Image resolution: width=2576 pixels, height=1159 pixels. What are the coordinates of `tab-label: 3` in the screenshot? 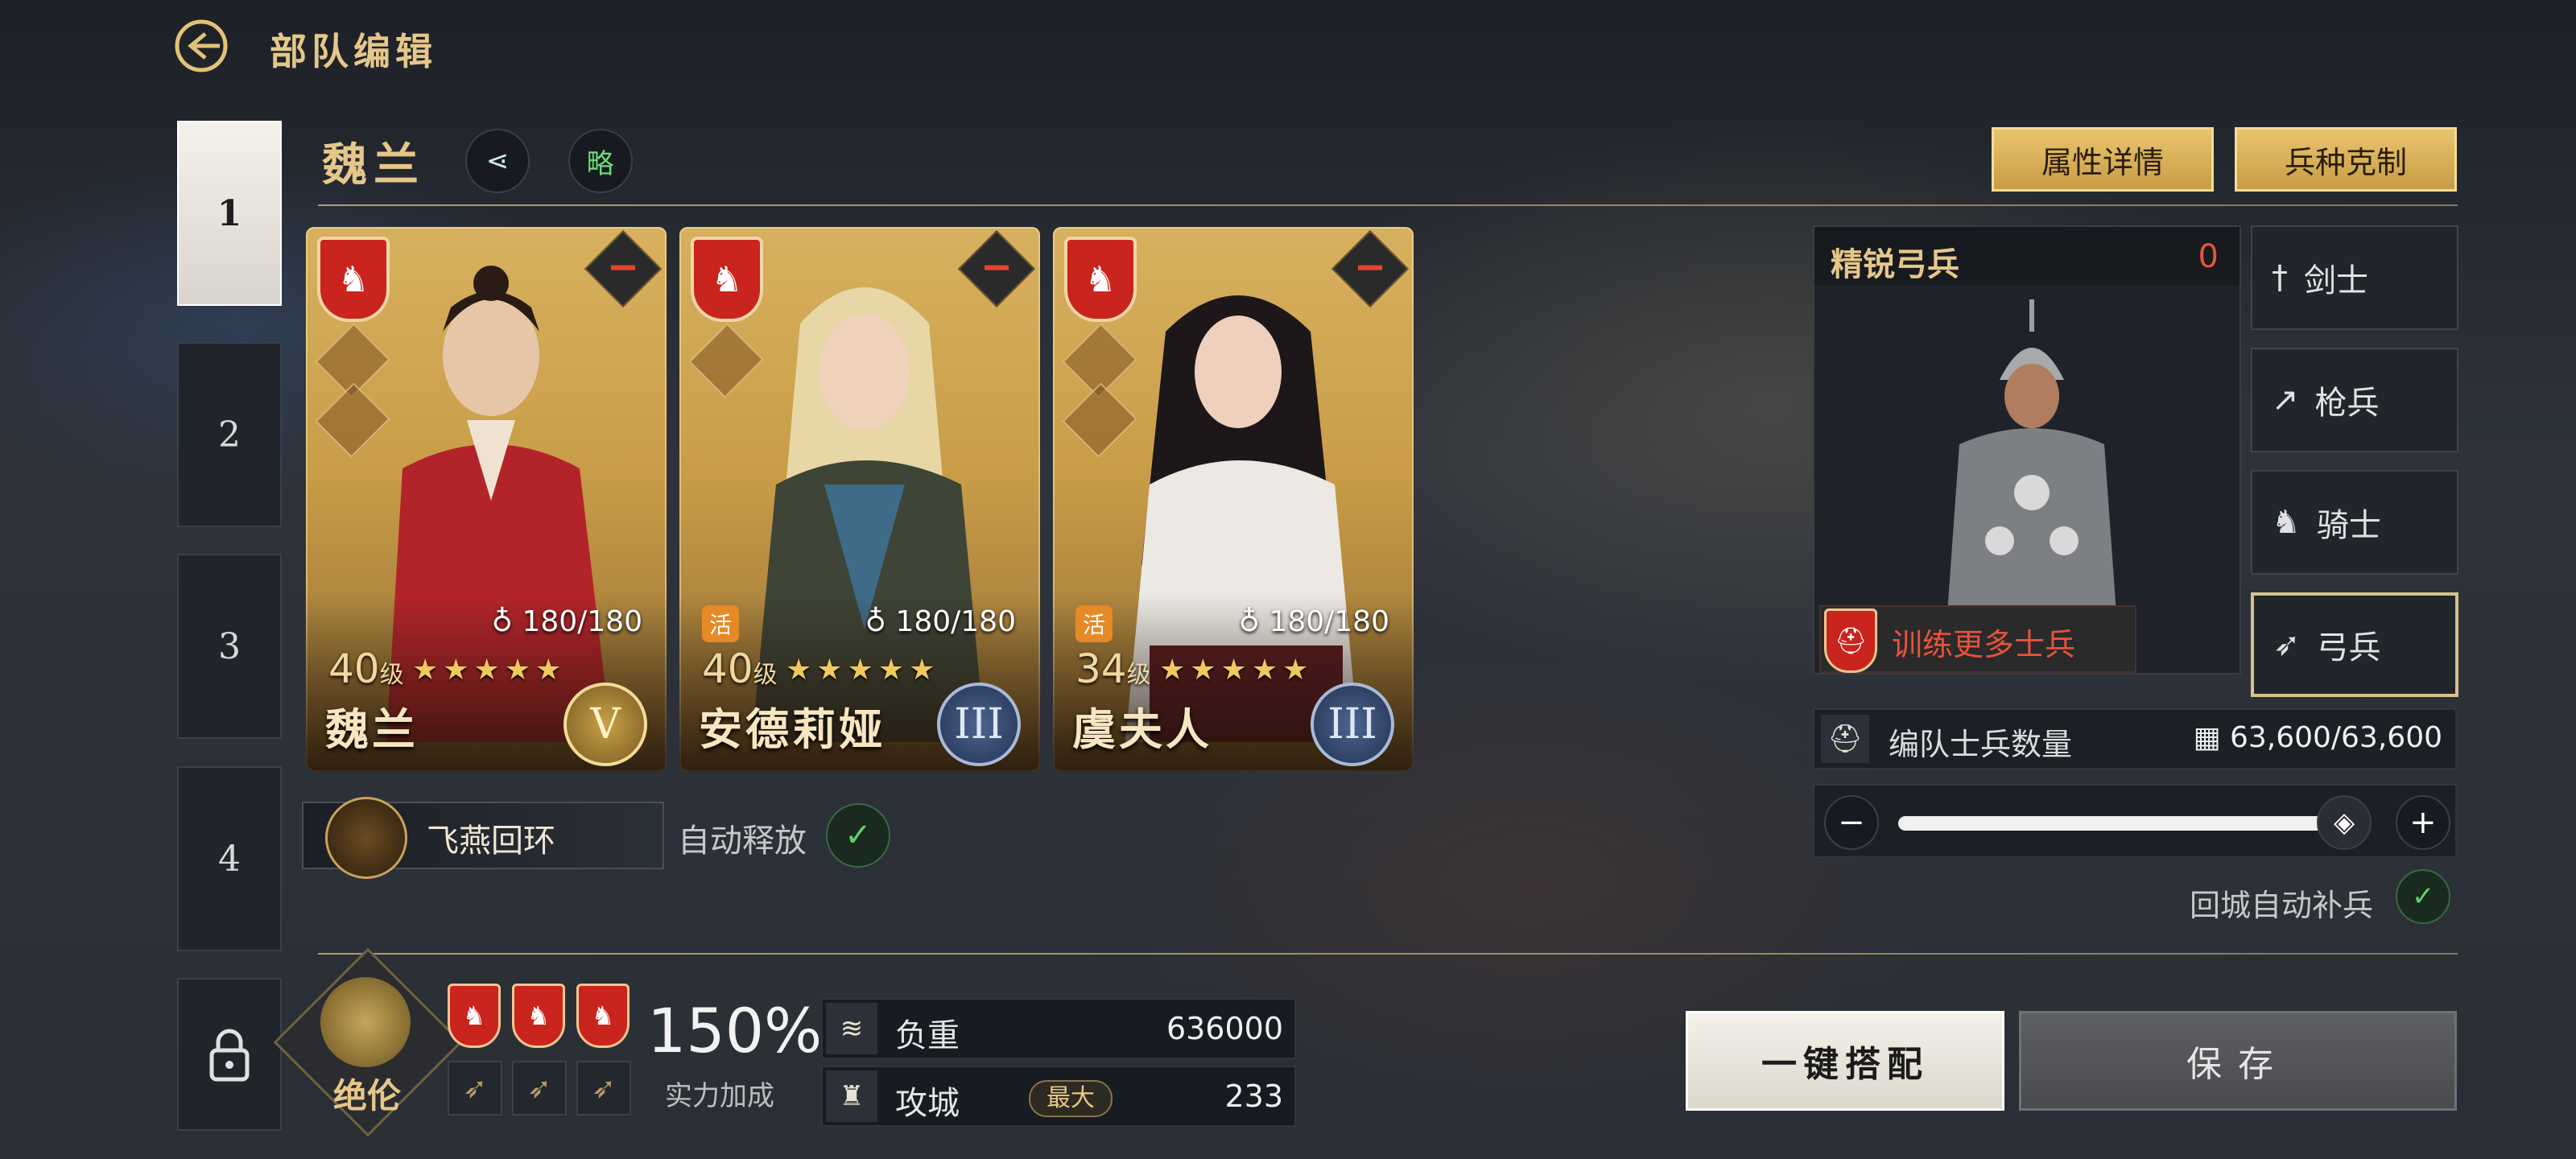 It's located at (229, 646).